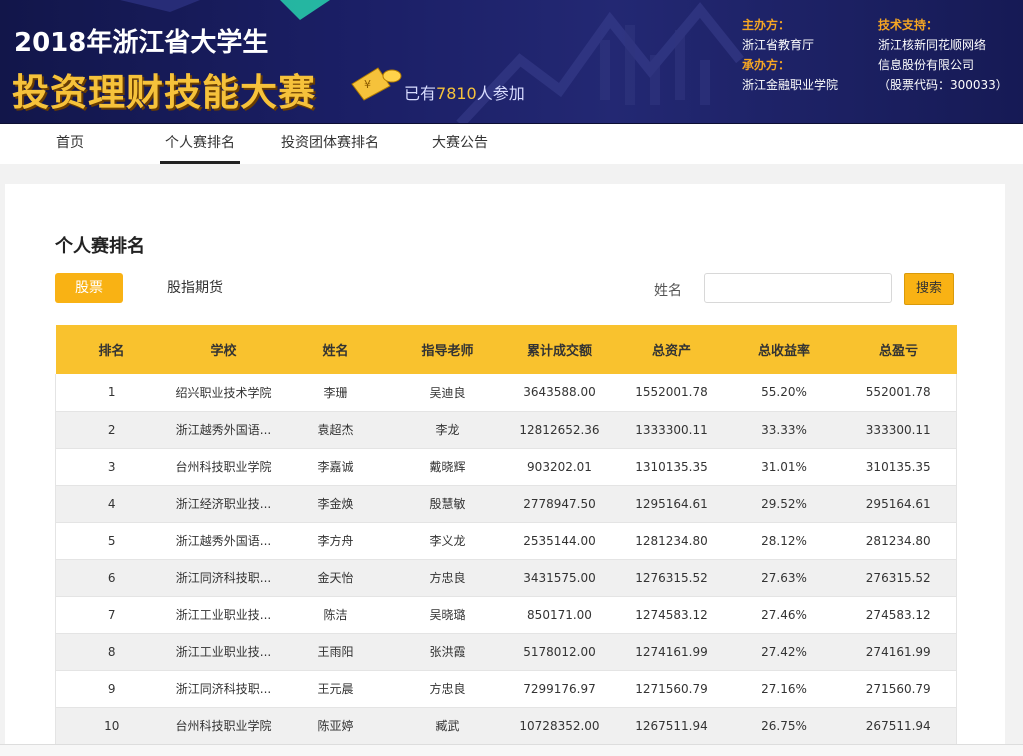  I want to click on cell-return-rate: 27.42%, so click(784, 652).